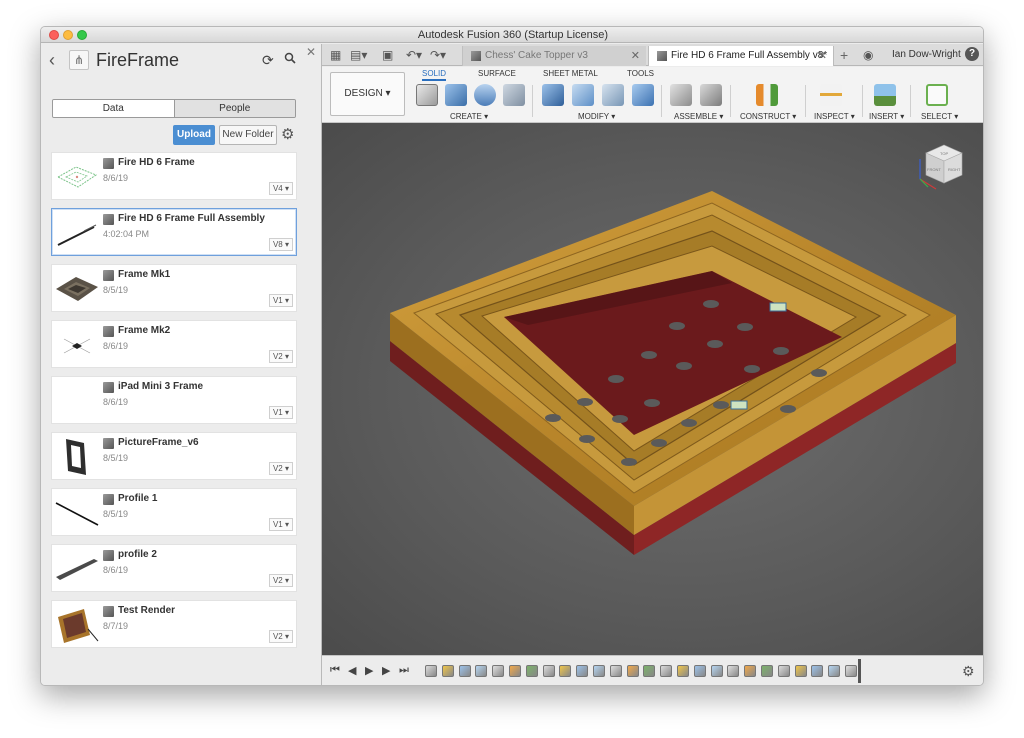 The width and height of the screenshot is (1024, 738). Describe the element at coordinates (834, 116) in the screenshot. I see `inspect-menu: INSPECT ▾` at that location.